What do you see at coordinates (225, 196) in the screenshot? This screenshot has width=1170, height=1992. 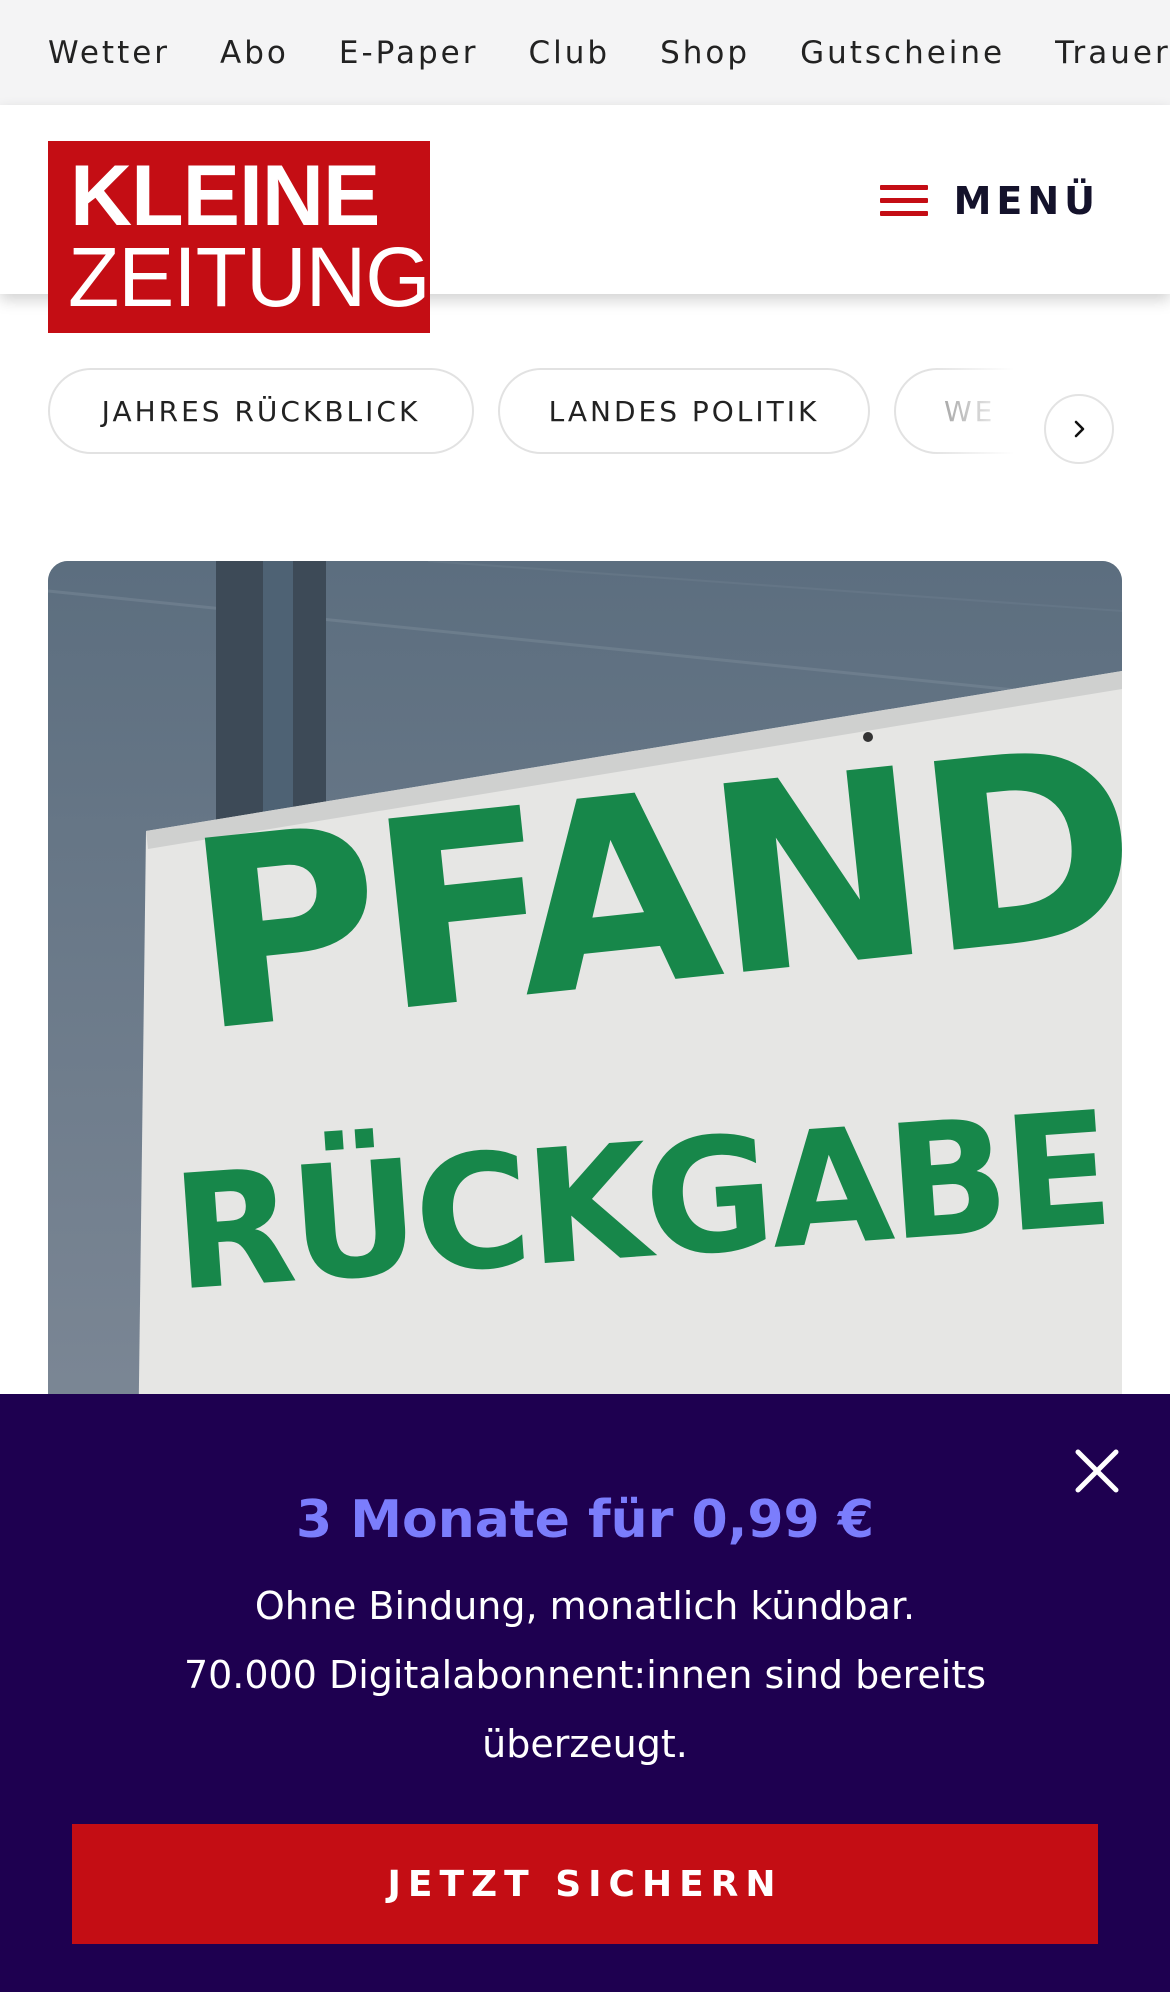 I see `logo-line-kleine: KLEINE` at bounding box center [225, 196].